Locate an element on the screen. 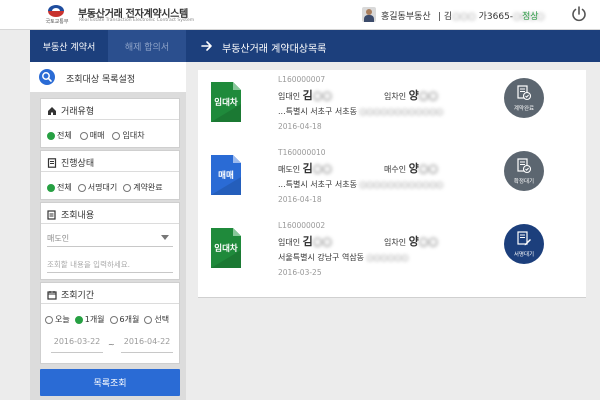  tab-contract: 부동산 계약서 is located at coordinates (69, 46).